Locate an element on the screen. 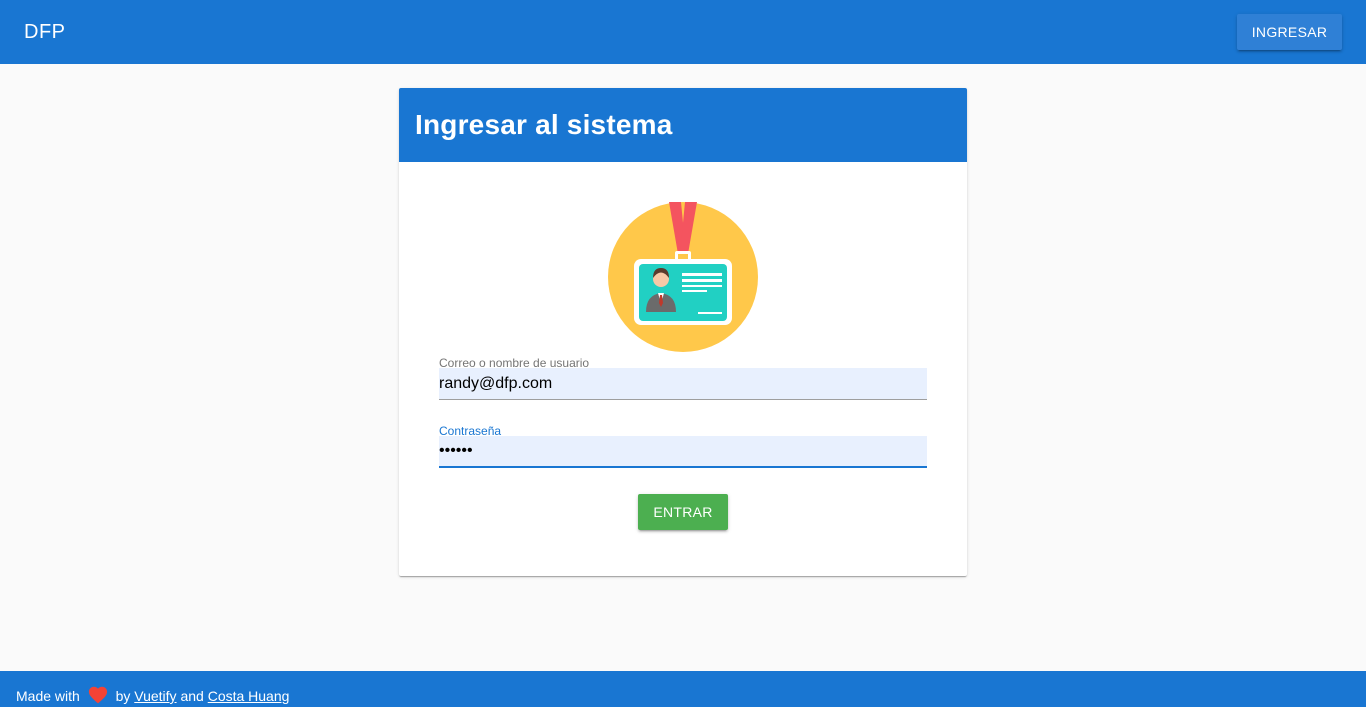 This screenshot has width=1366, height=707. app-title: DFP is located at coordinates (45, 32).